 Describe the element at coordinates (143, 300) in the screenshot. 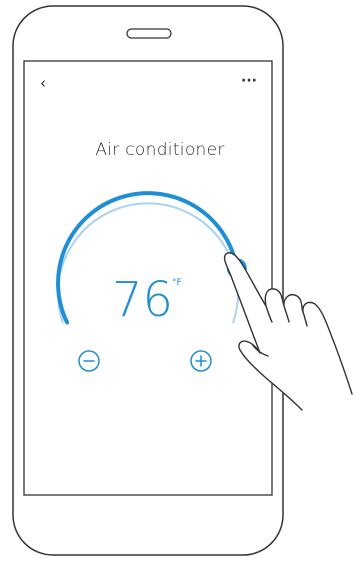

I see `temperature-value: 76` at that location.